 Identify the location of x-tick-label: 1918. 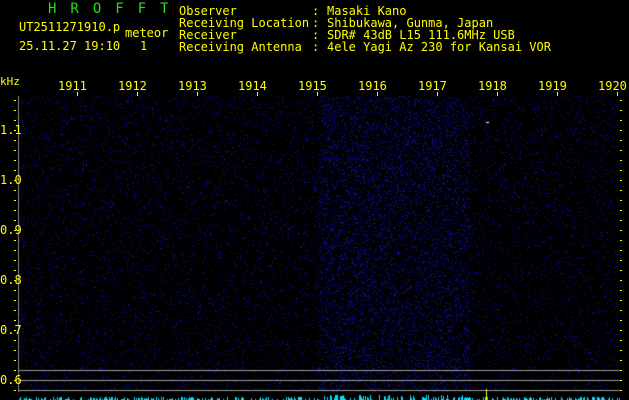
(492, 86).